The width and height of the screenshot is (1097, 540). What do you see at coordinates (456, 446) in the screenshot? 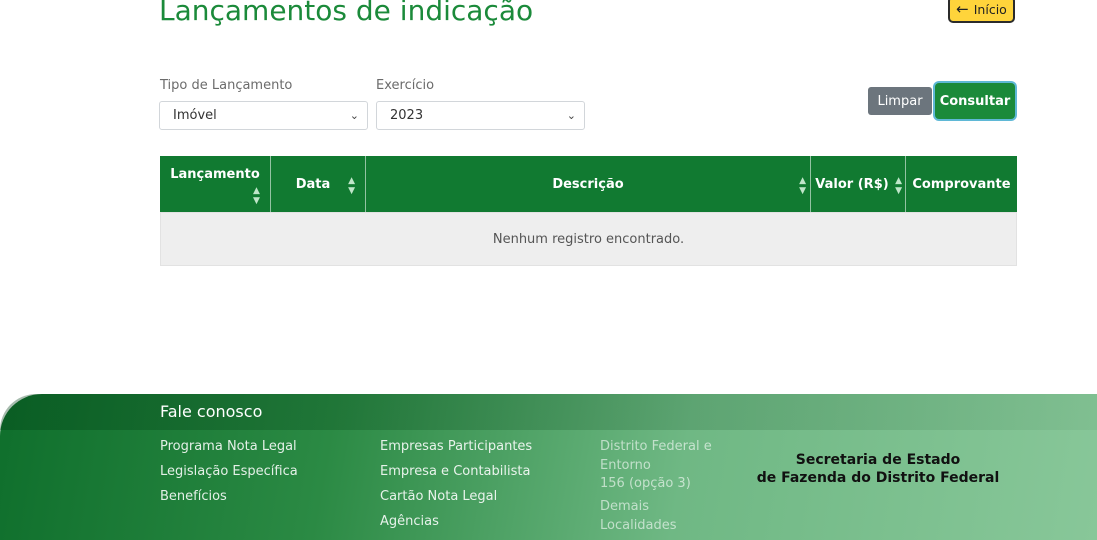
I see `footer-link-empresas: Empresas Participantes` at bounding box center [456, 446].